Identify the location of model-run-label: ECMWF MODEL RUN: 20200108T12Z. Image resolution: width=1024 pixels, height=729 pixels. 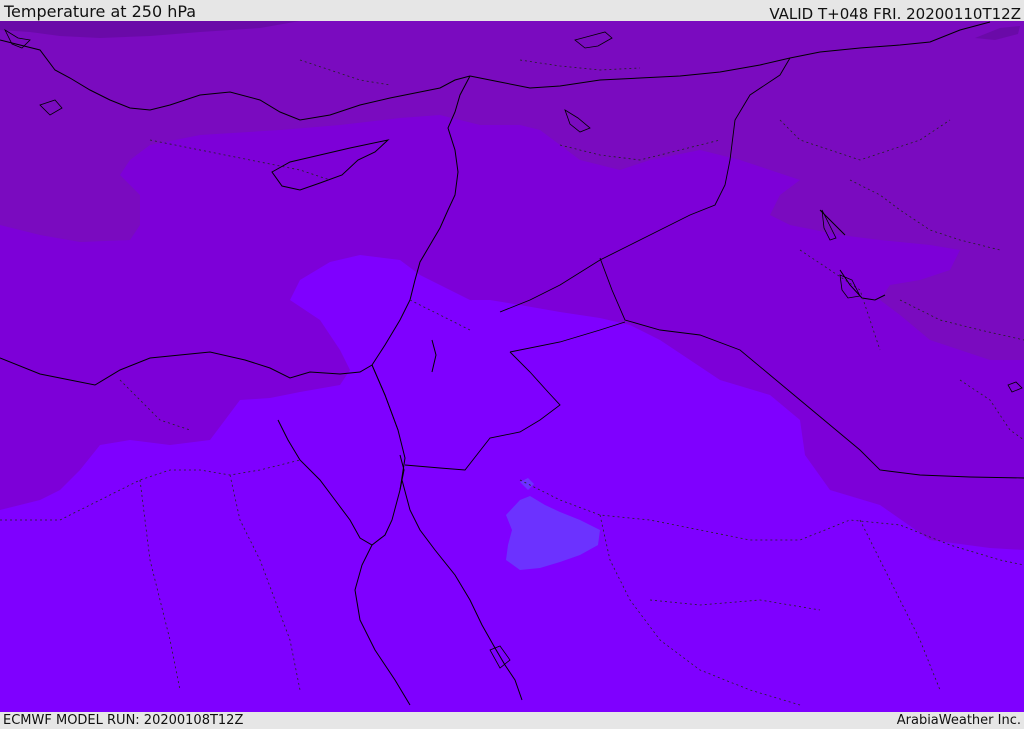
(123, 720).